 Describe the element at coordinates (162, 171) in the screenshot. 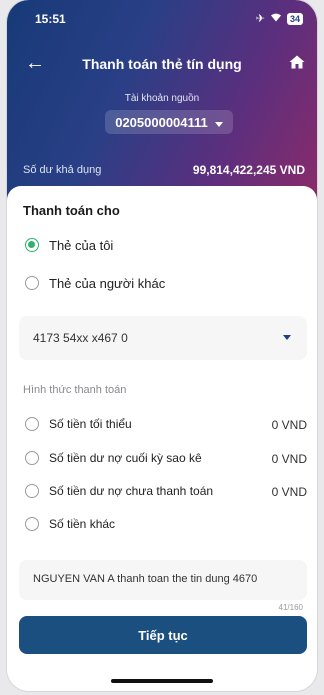

I see `available-balance-row: Số dư khả dụng 99,814,422,245 VND` at that location.